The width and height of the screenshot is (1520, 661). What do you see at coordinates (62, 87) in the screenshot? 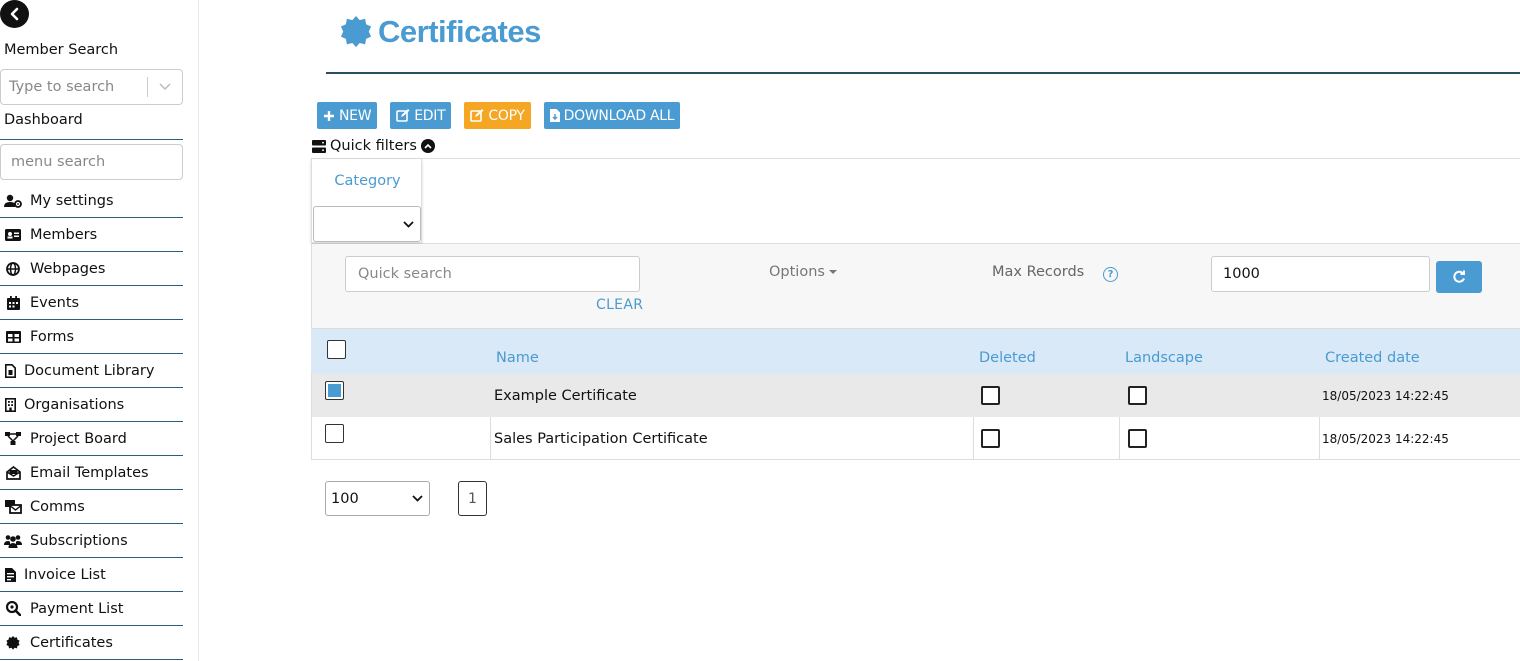
I see `member-search-placeholder: Type to search` at bounding box center [62, 87].